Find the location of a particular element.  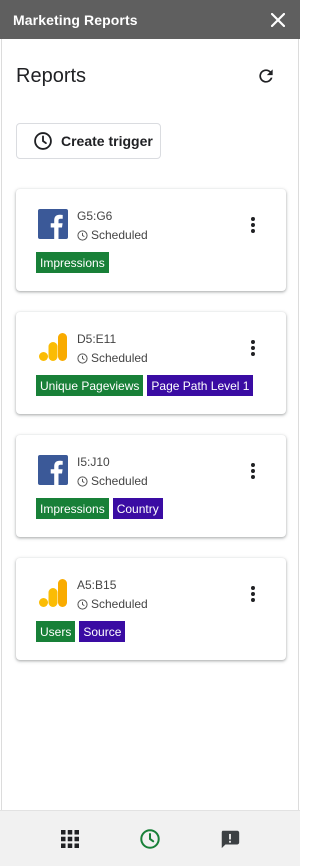

clock-icon is located at coordinates (43, 141).